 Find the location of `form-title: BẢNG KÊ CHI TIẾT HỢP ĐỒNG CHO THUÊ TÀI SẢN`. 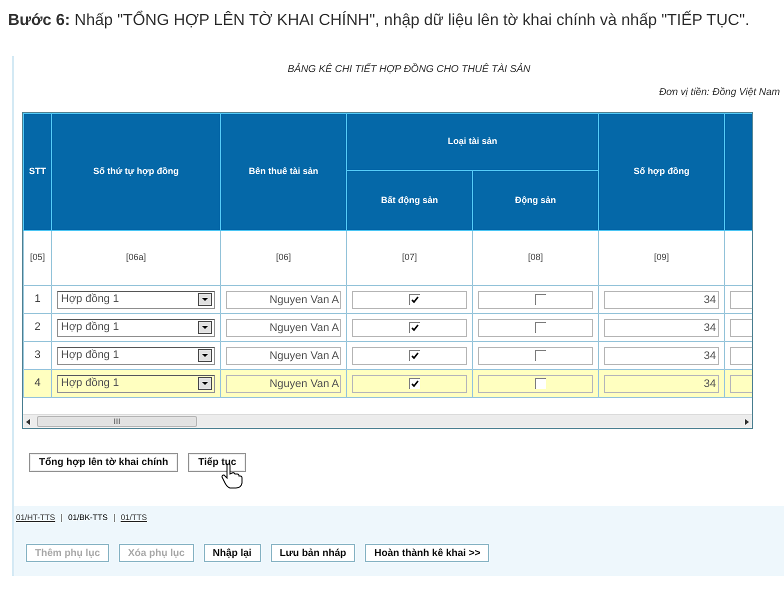

form-title: BẢNG KÊ CHI TIẾT HỢP ĐỒNG CHO THUÊ TÀI SẢN is located at coordinates (409, 69).